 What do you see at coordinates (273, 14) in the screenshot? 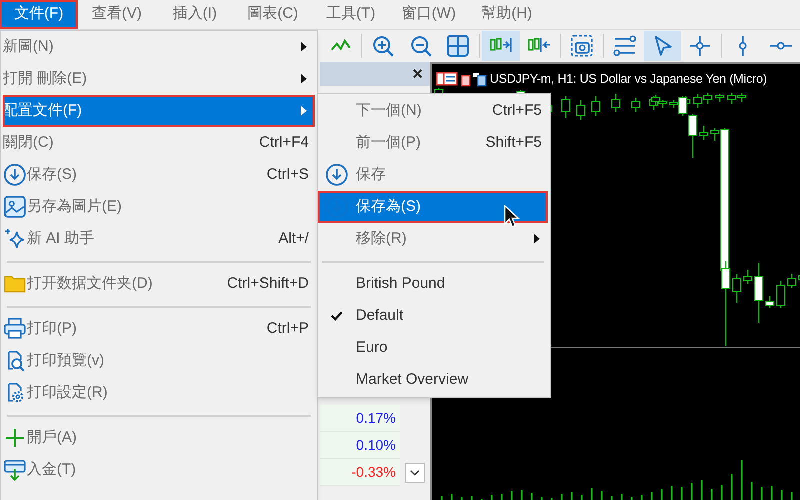
I see `menu-bar-item: 圖表(C)` at bounding box center [273, 14].